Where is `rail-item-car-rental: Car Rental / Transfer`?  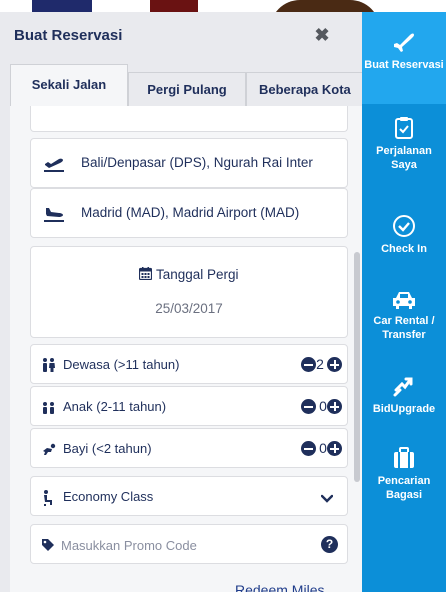 rail-item-car-rental: Car Rental / Transfer is located at coordinates (404, 324).